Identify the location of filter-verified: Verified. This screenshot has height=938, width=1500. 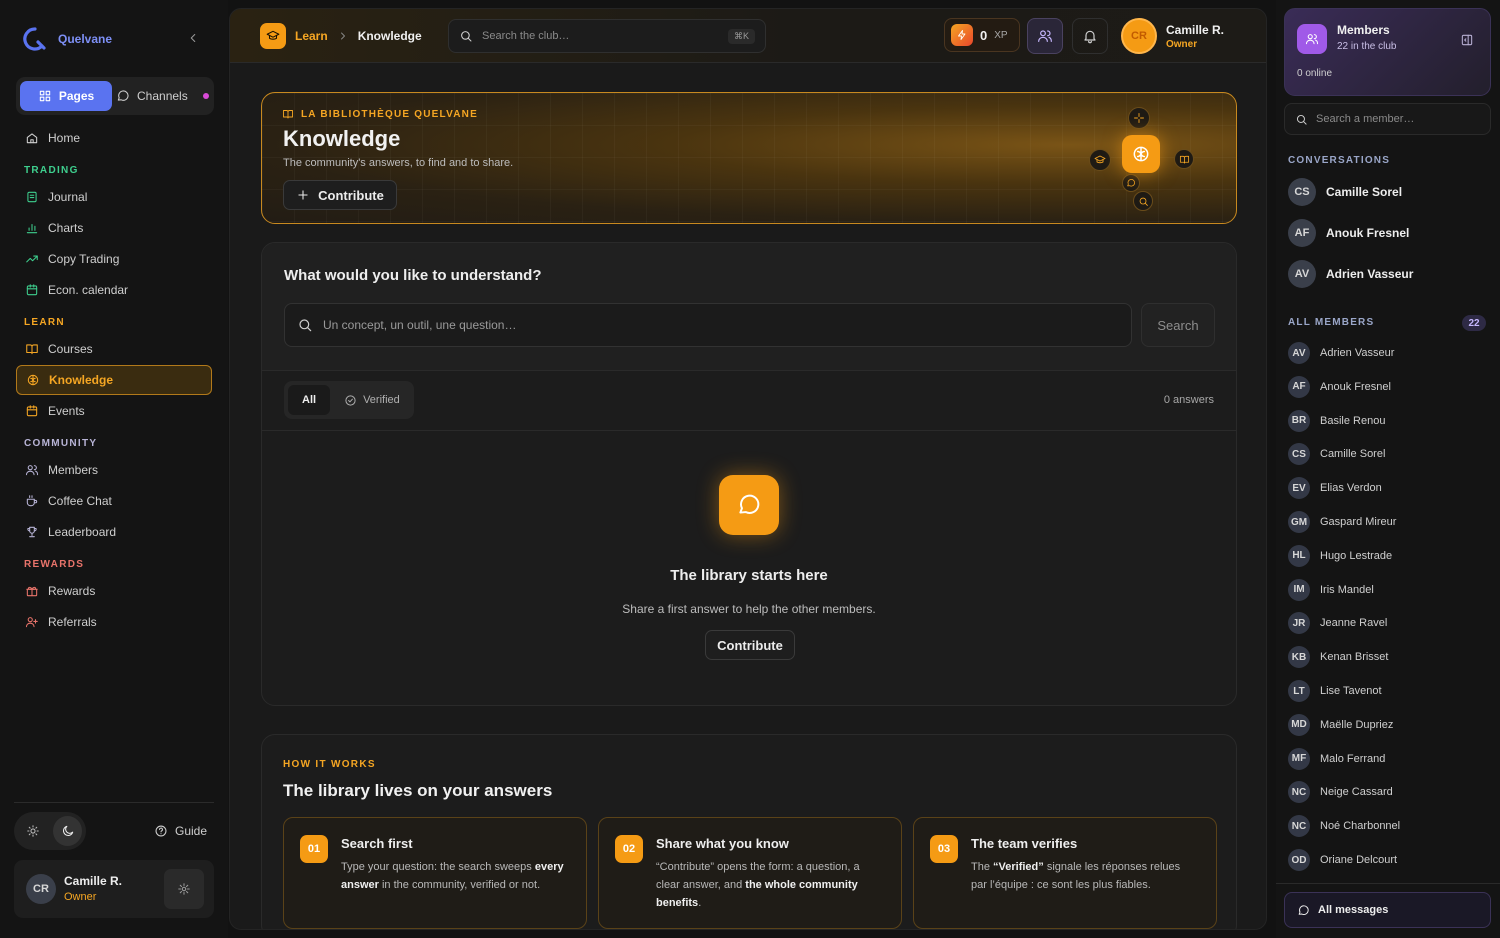
(372, 400).